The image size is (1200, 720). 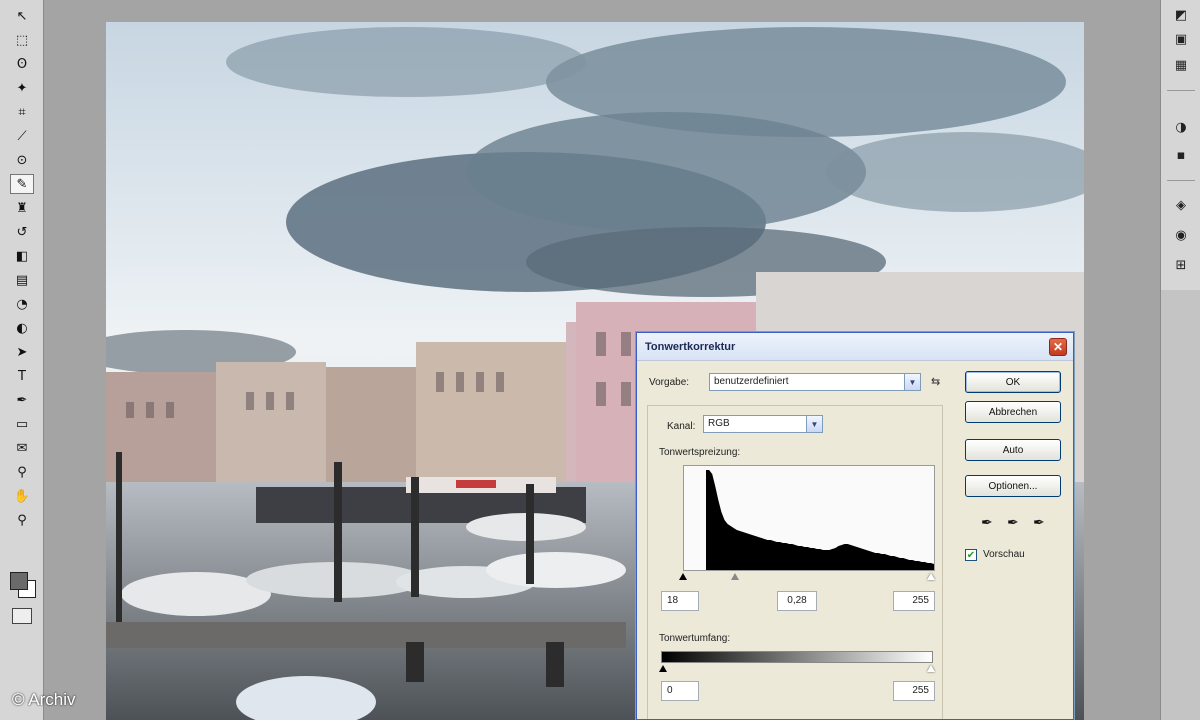 I want to click on input-levels-label: Tonwertspreizung:, so click(x=700, y=452).